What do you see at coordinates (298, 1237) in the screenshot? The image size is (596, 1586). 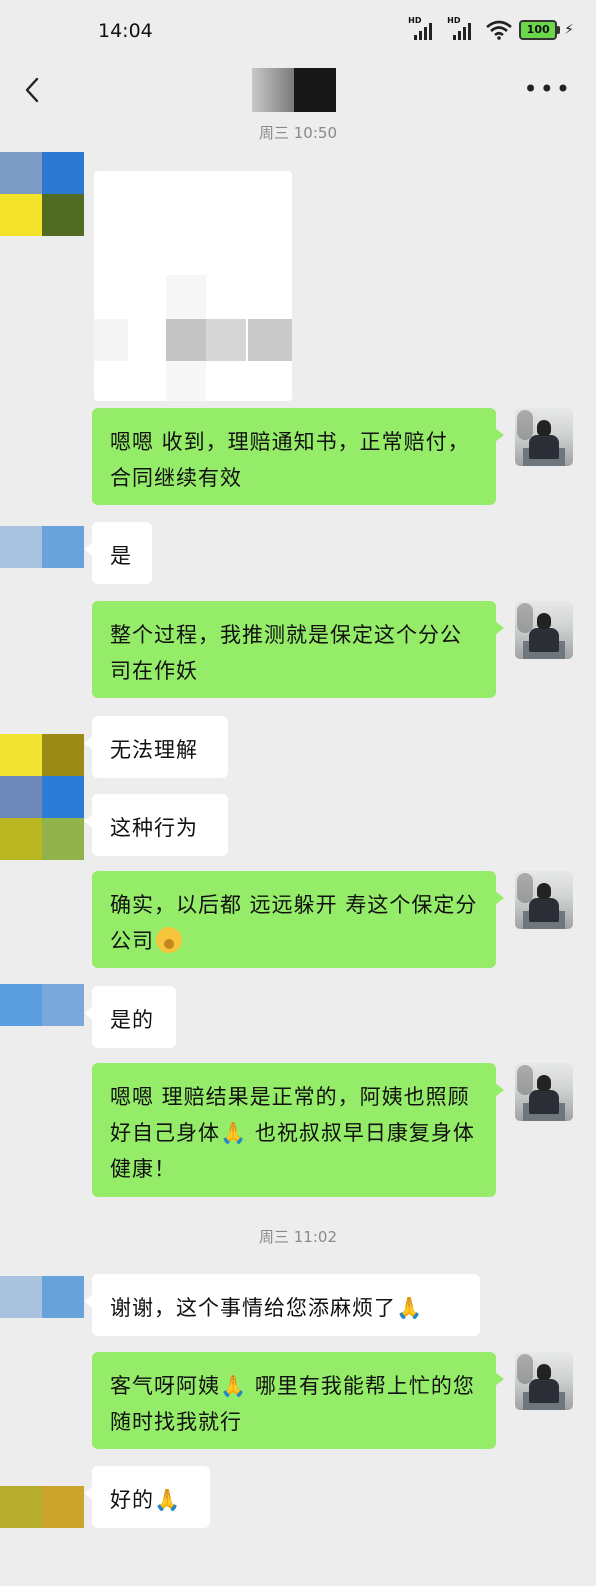 I see `timestamp: 周三 11:02` at bounding box center [298, 1237].